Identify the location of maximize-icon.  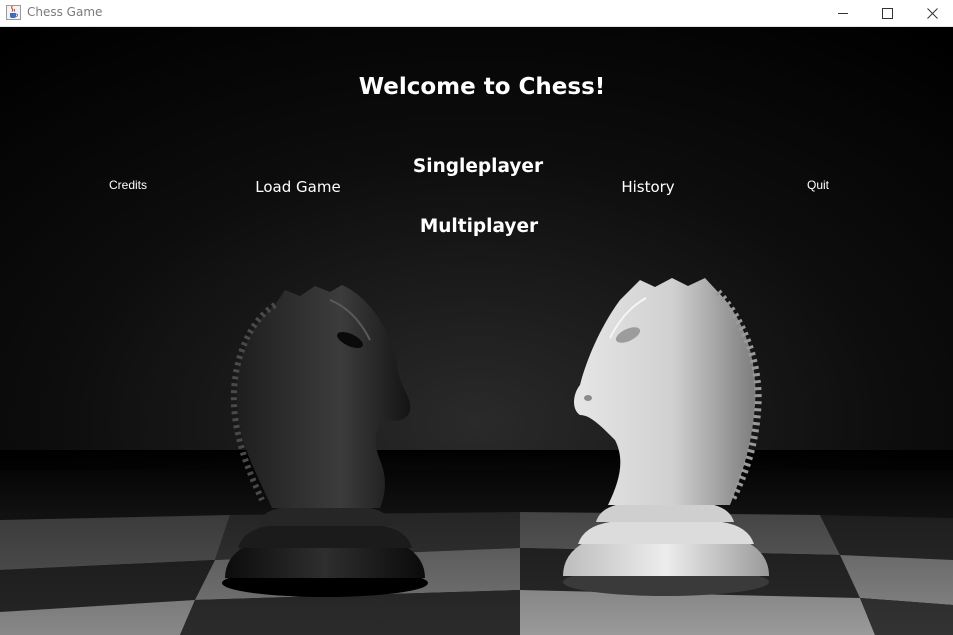
(887, 13).